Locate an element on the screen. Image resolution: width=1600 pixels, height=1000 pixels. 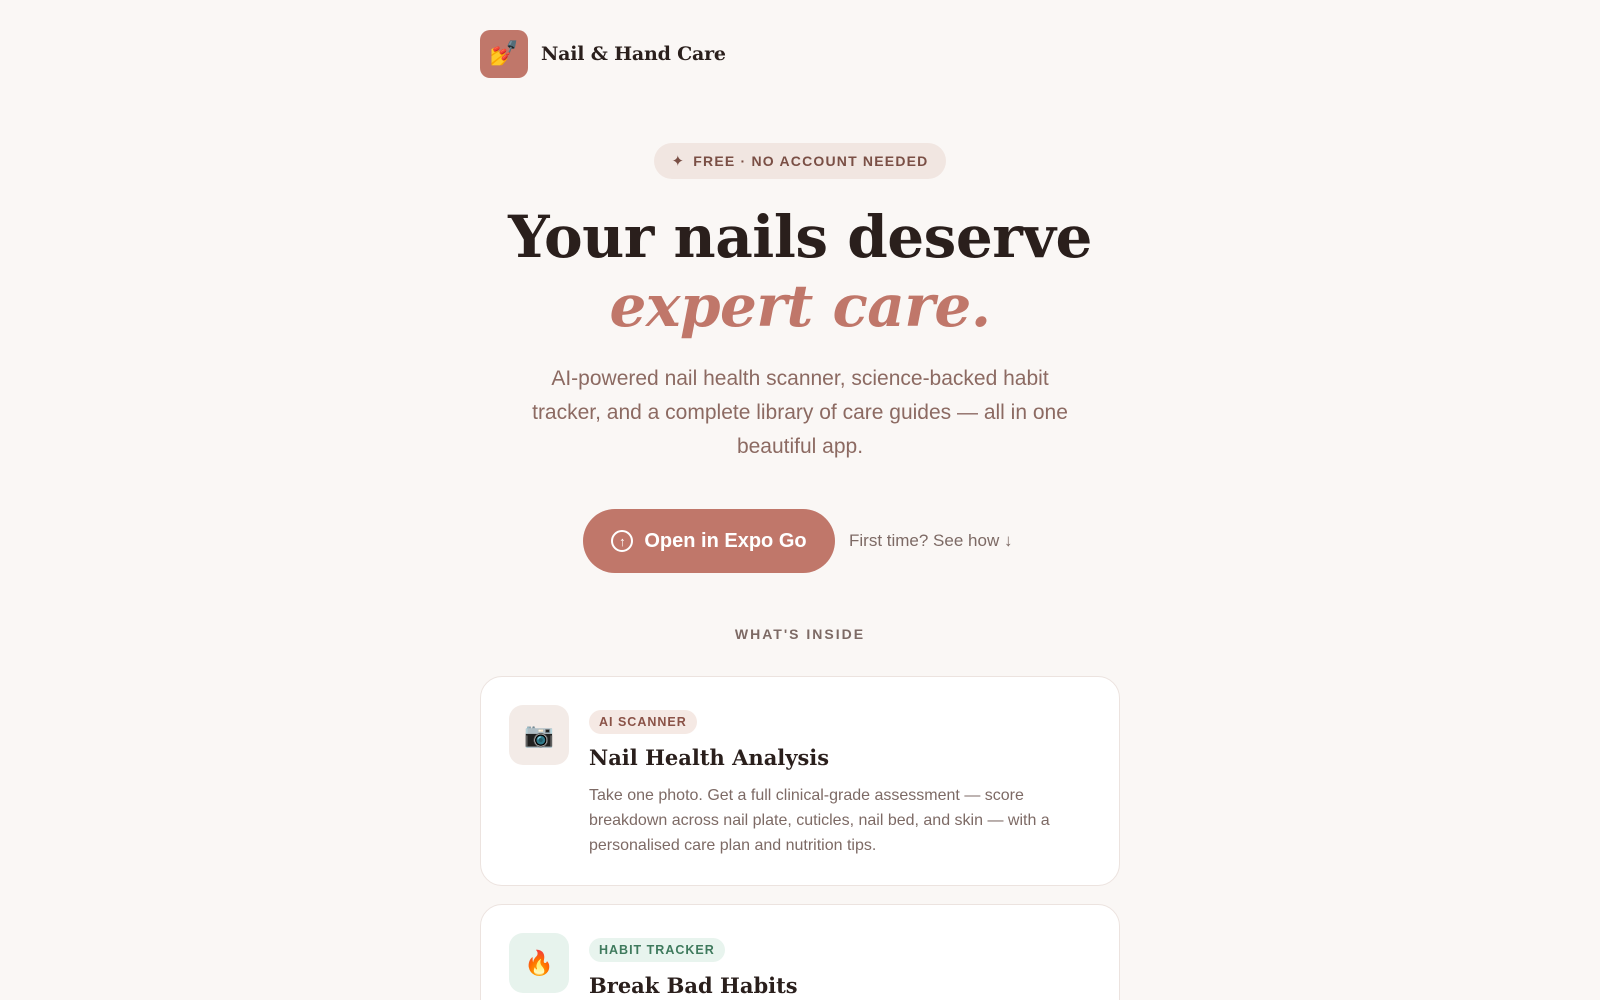
feature-tag: AI SCANNER is located at coordinates (643, 722).